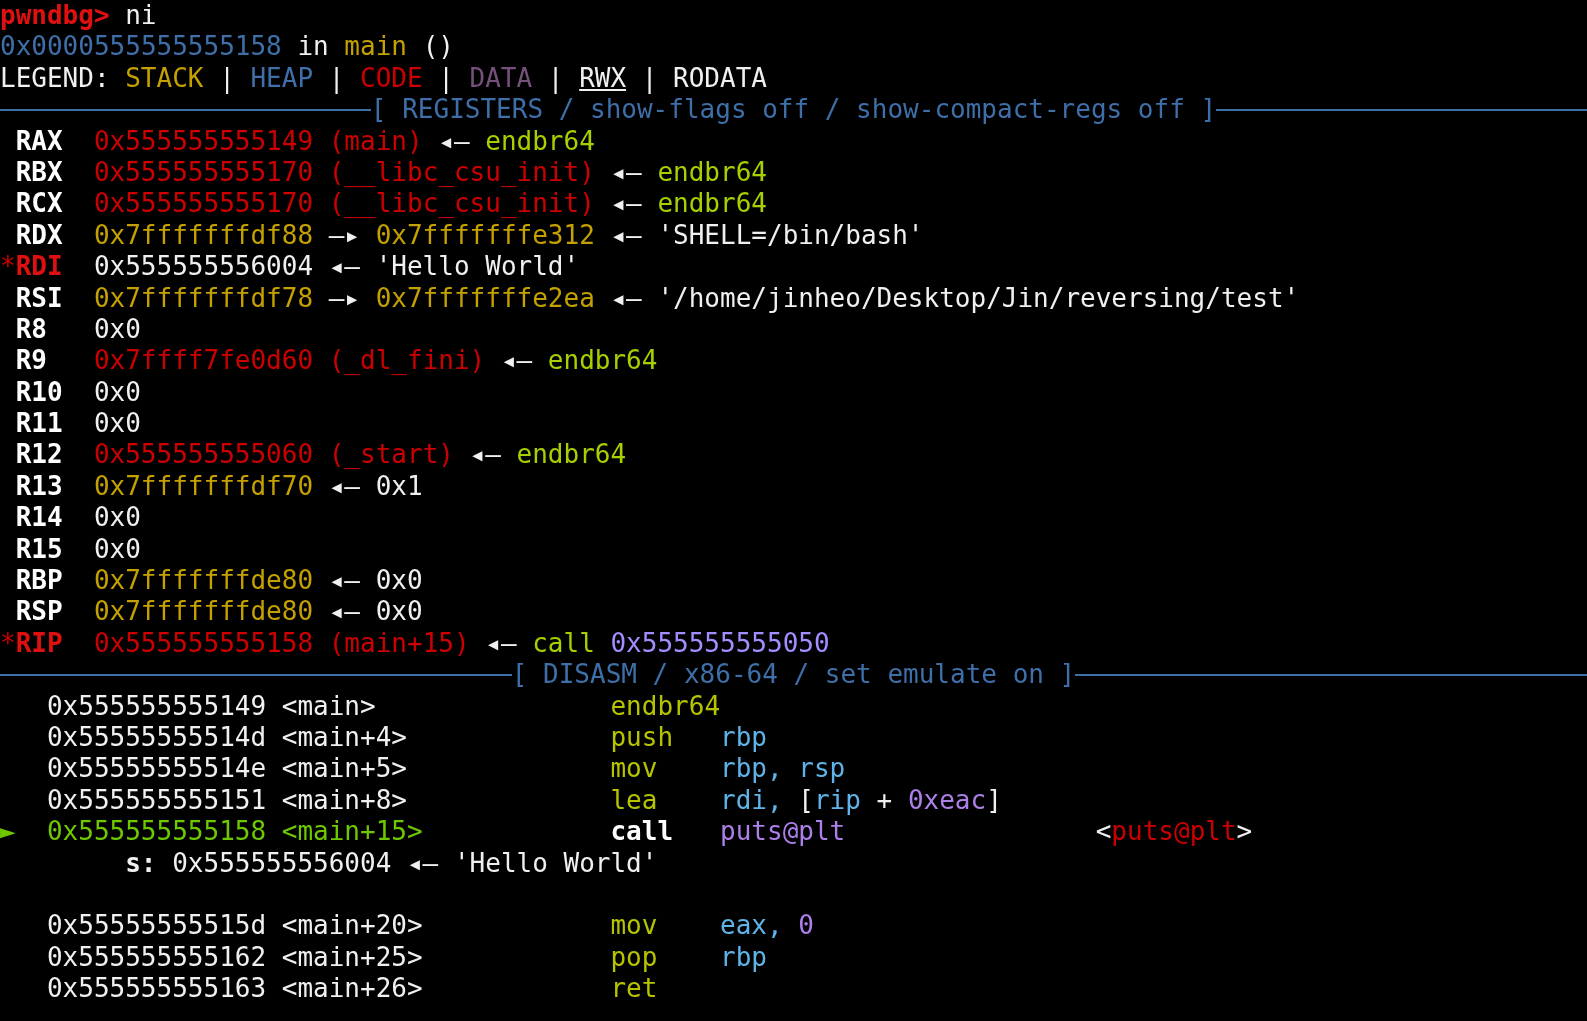 Image resolution: width=1587 pixels, height=1021 pixels. Describe the element at coordinates (978, 298) in the screenshot. I see `terminal-text: '/home/jinheo/Desktop/Jin/reversing/test'` at that location.